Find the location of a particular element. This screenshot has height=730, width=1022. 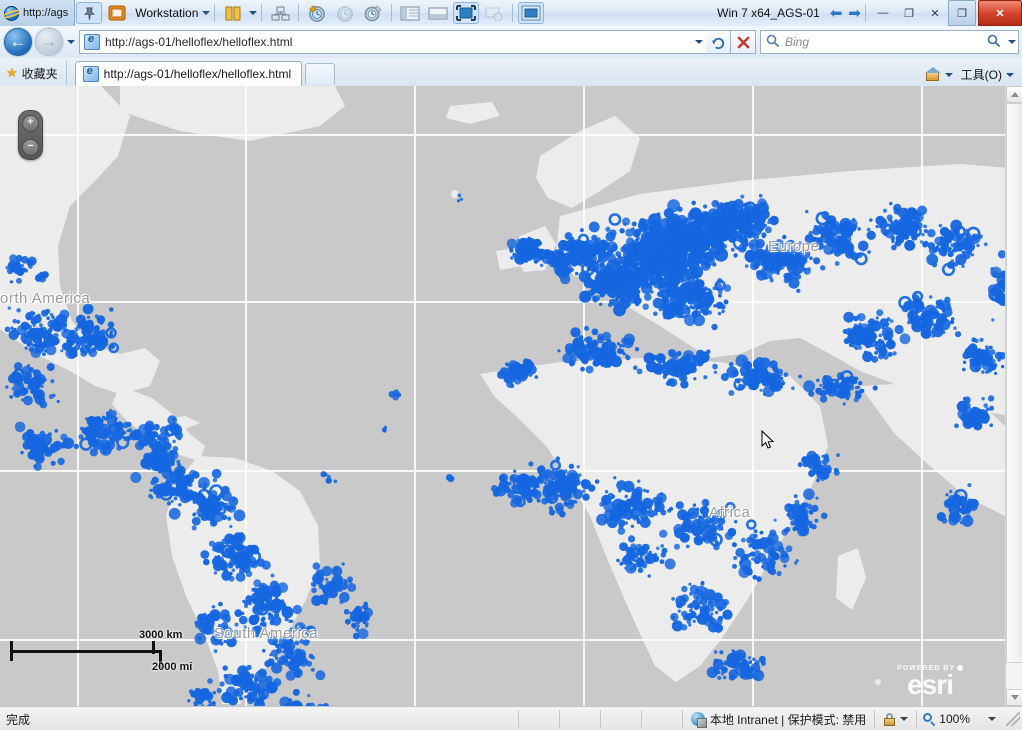

outer-restore-button: ❐ is located at coordinates (962, 13).